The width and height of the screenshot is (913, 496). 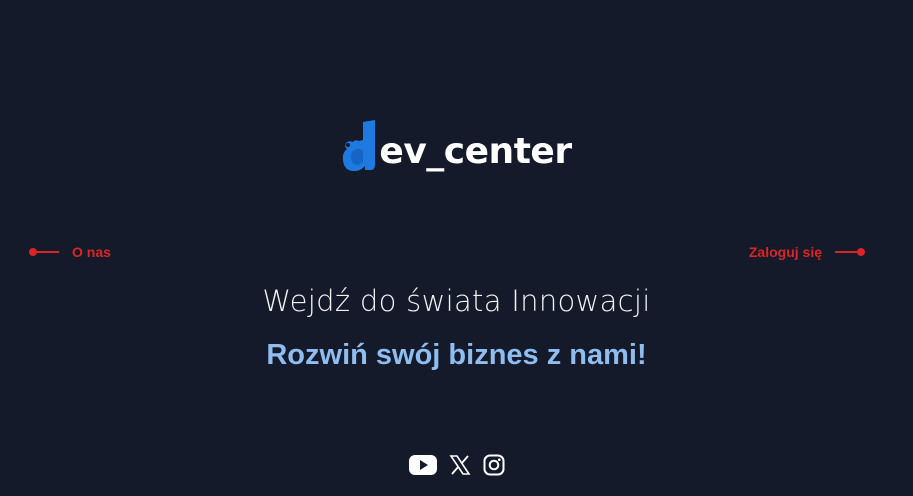 What do you see at coordinates (456, 301) in the screenshot?
I see `hero-headline: Wejdź do świata Innowacji` at bounding box center [456, 301].